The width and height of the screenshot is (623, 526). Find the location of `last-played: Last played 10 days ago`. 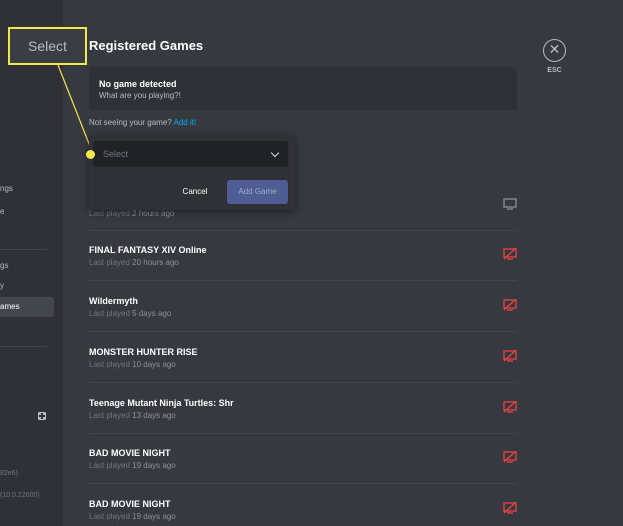

last-played: Last played 10 days ago is located at coordinates (132, 364).